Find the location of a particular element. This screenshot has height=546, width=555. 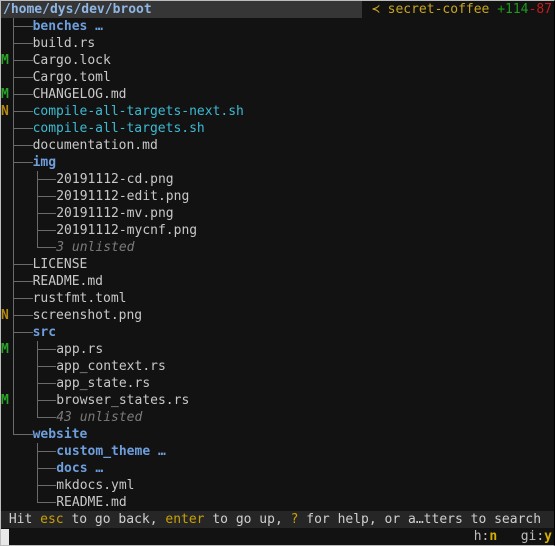

tree-row: build.rs is located at coordinates (48, 43).